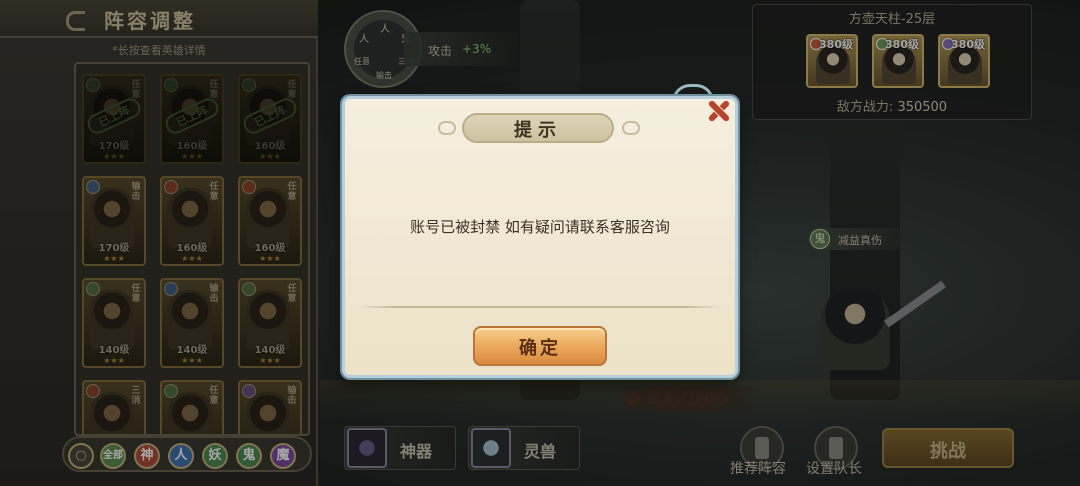  What do you see at coordinates (540, 227) in the screenshot?
I see `dialog-message: 账号已被封禁 如有疑问请联系客服咨询` at bounding box center [540, 227].